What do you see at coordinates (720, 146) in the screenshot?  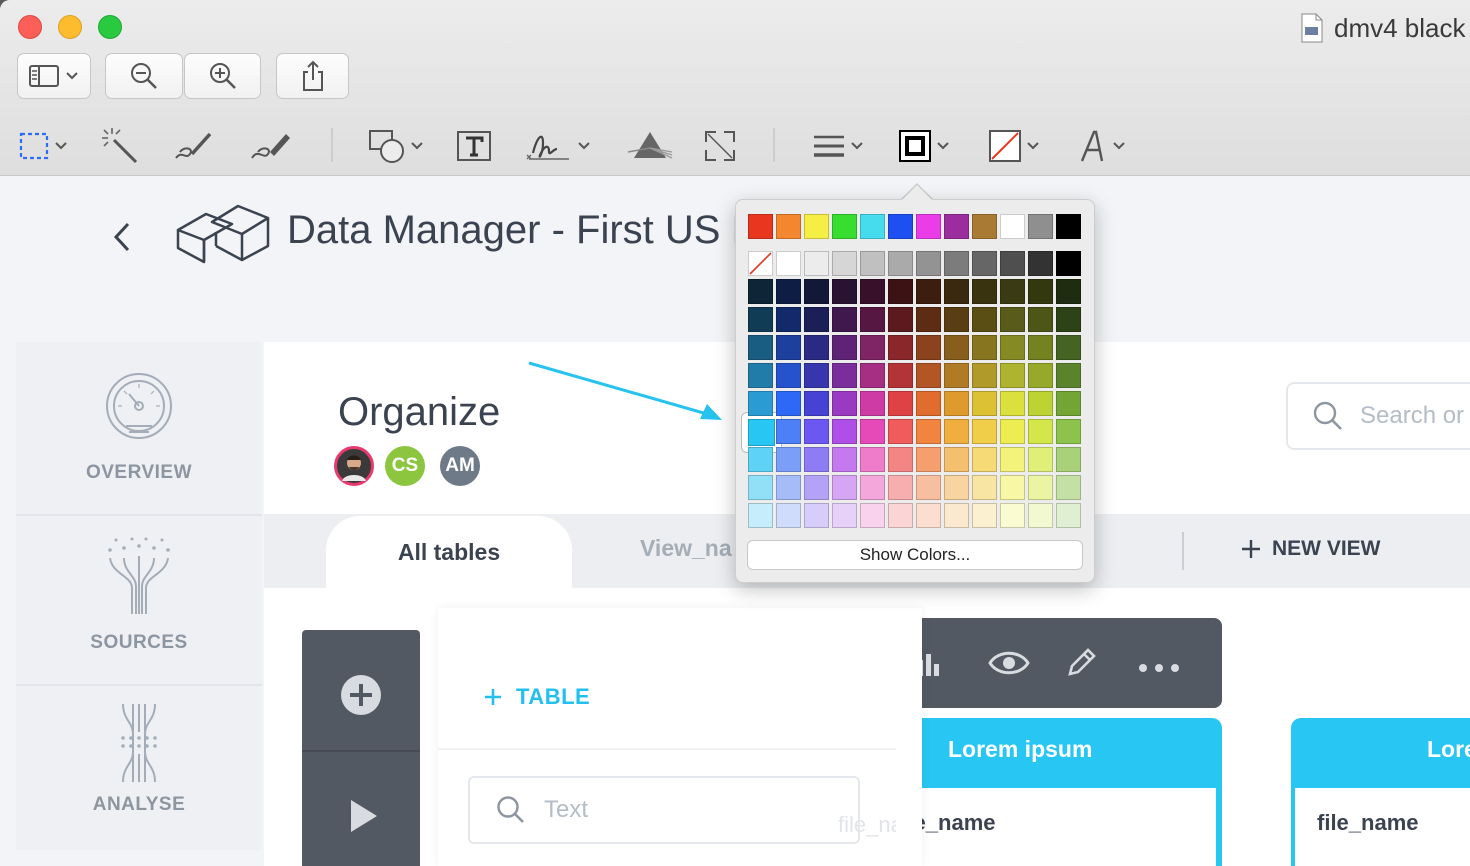 I see `adjust-size-tool` at bounding box center [720, 146].